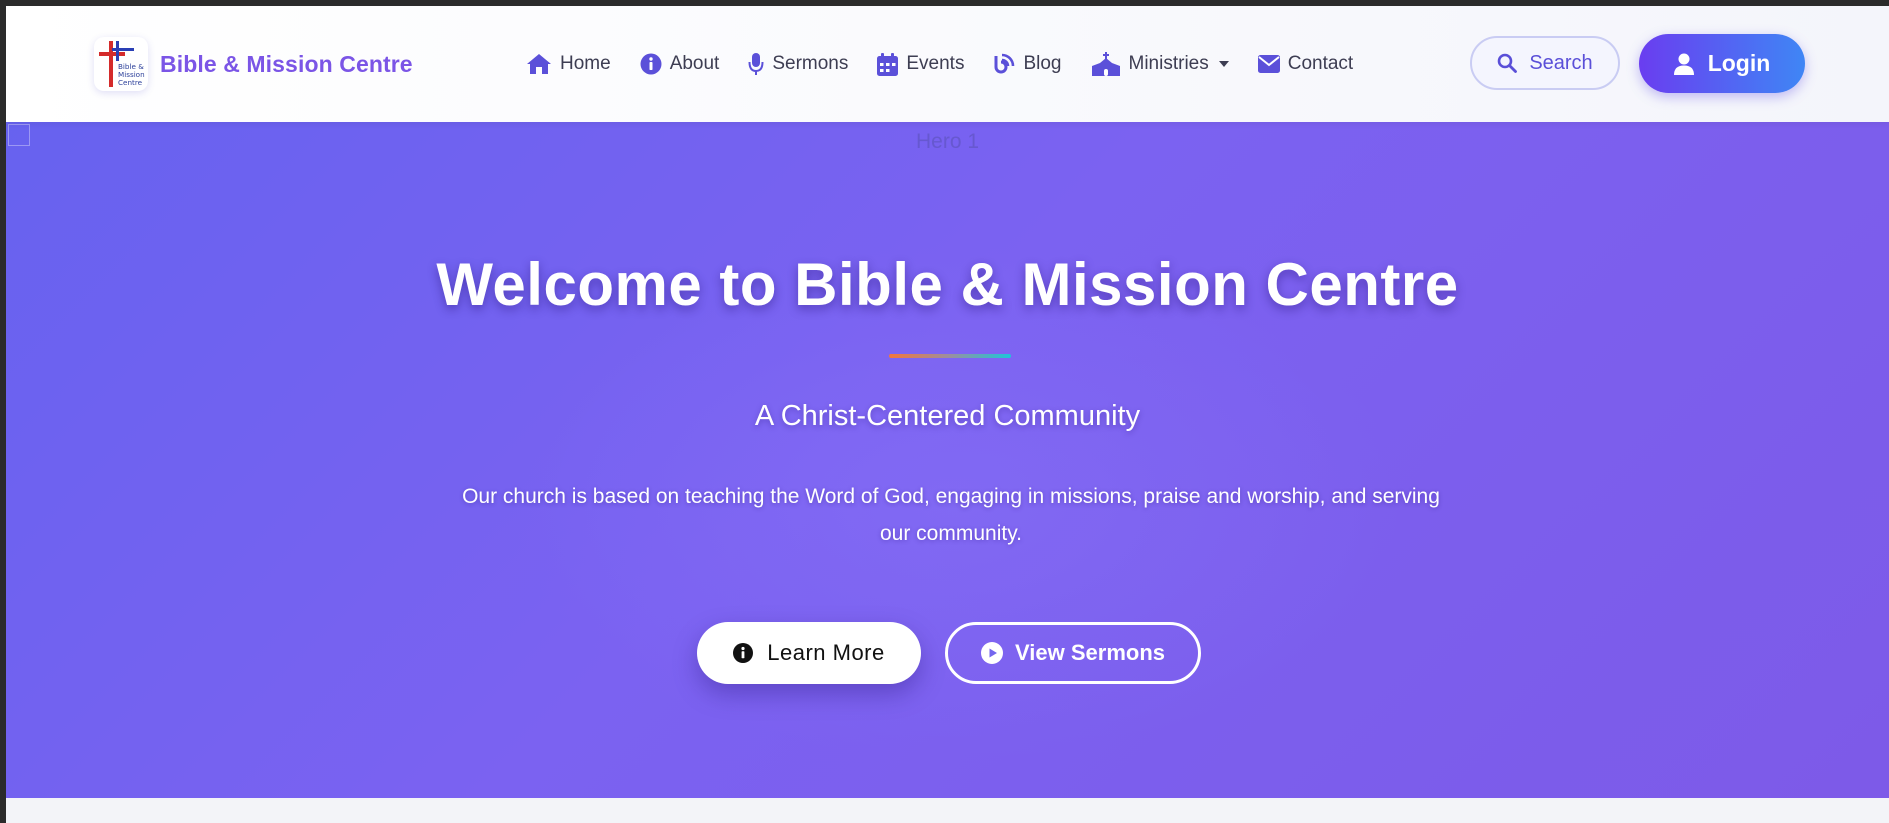 The image size is (1889, 823). I want to click on brand-logo: Bible & Mission Centre, so click(121, 64).